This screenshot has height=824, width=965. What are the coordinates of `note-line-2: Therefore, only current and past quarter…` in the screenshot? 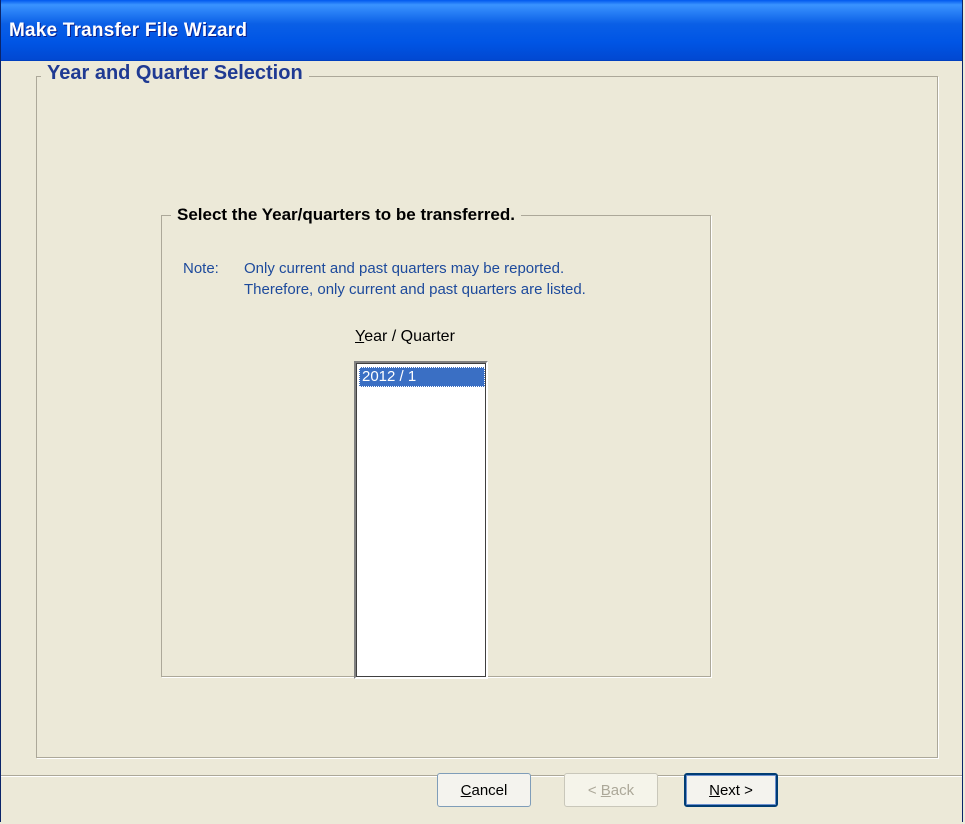 It's located at (415, 289).